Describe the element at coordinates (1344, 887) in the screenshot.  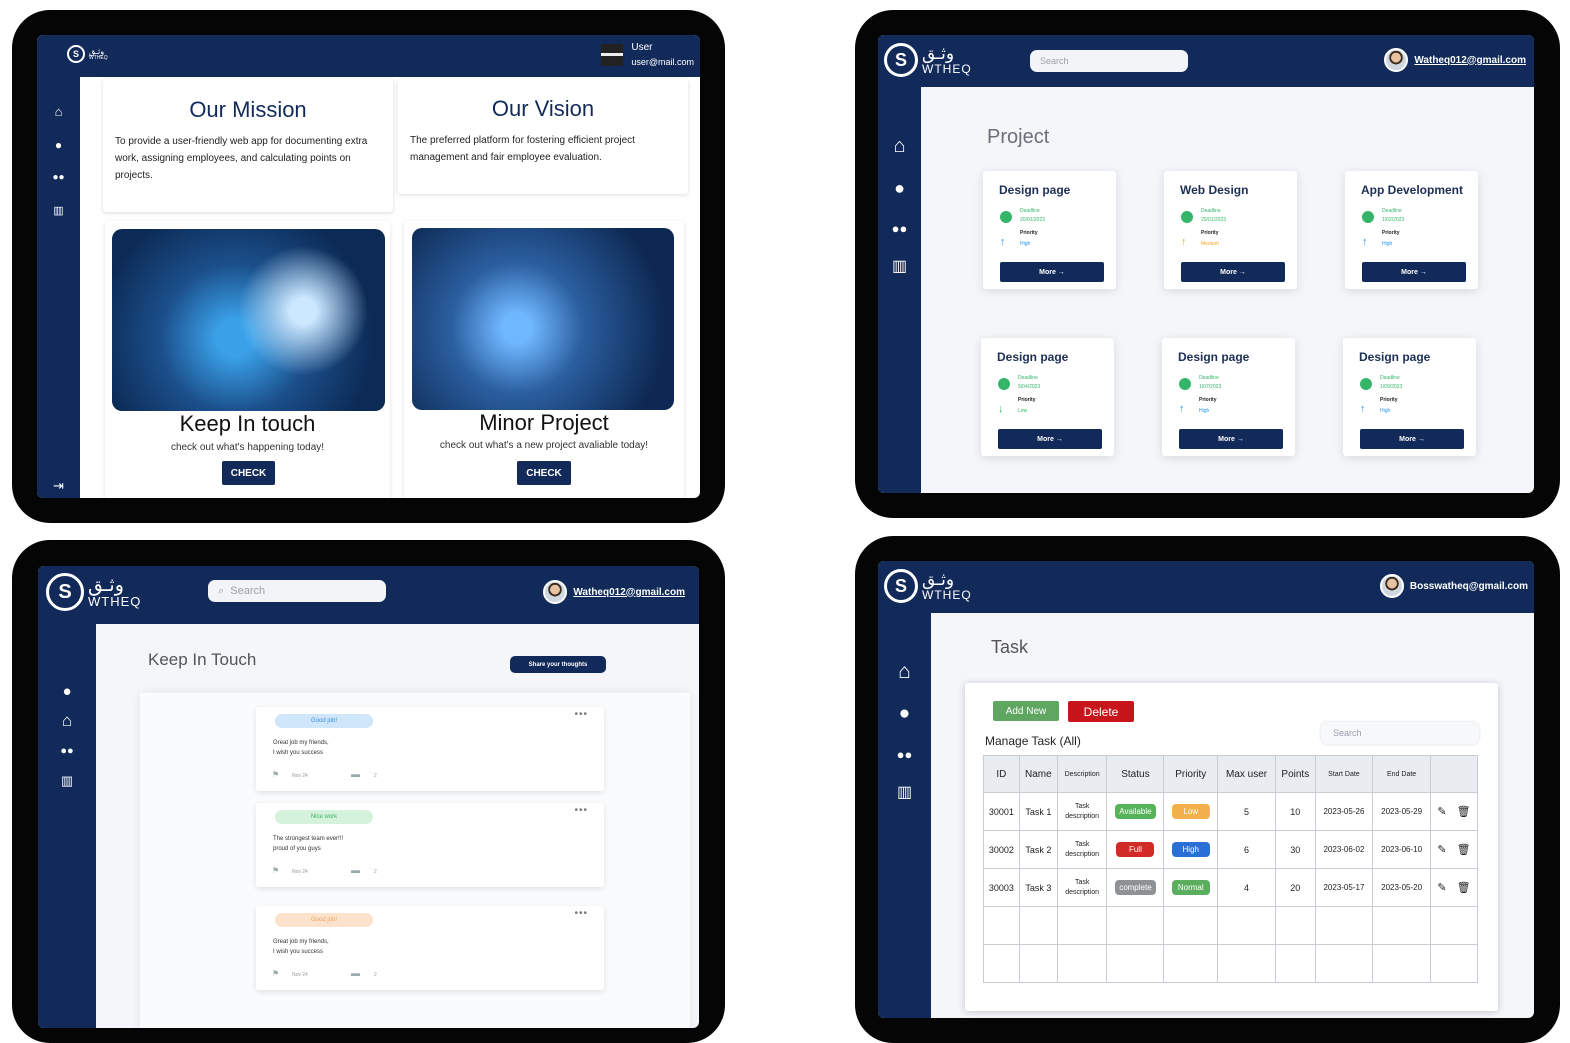
I see `task-start-date: 2023-05-17` at that location.